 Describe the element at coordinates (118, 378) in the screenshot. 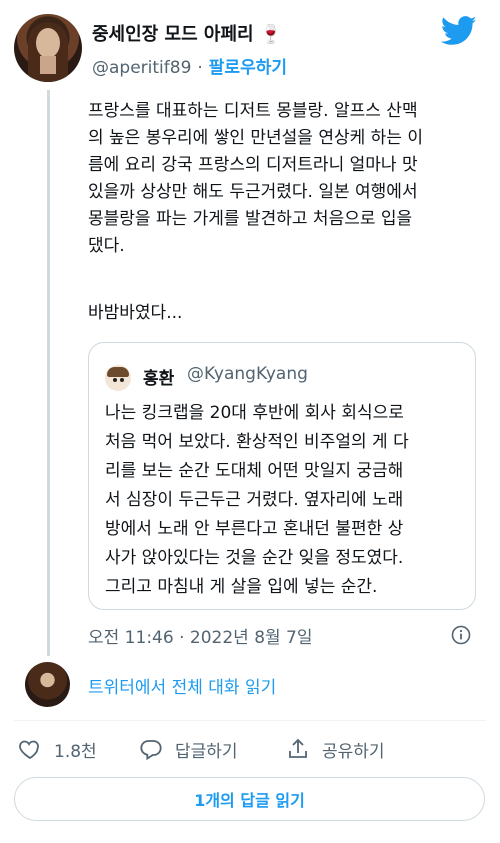

I see `quoted-author-avatar` at that location.